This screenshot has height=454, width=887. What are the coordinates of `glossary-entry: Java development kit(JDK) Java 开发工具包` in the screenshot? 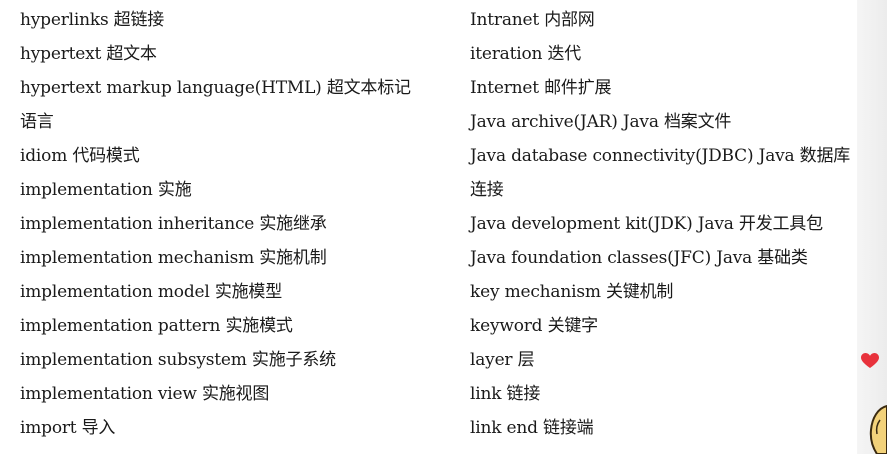 It's located at (646, 224).